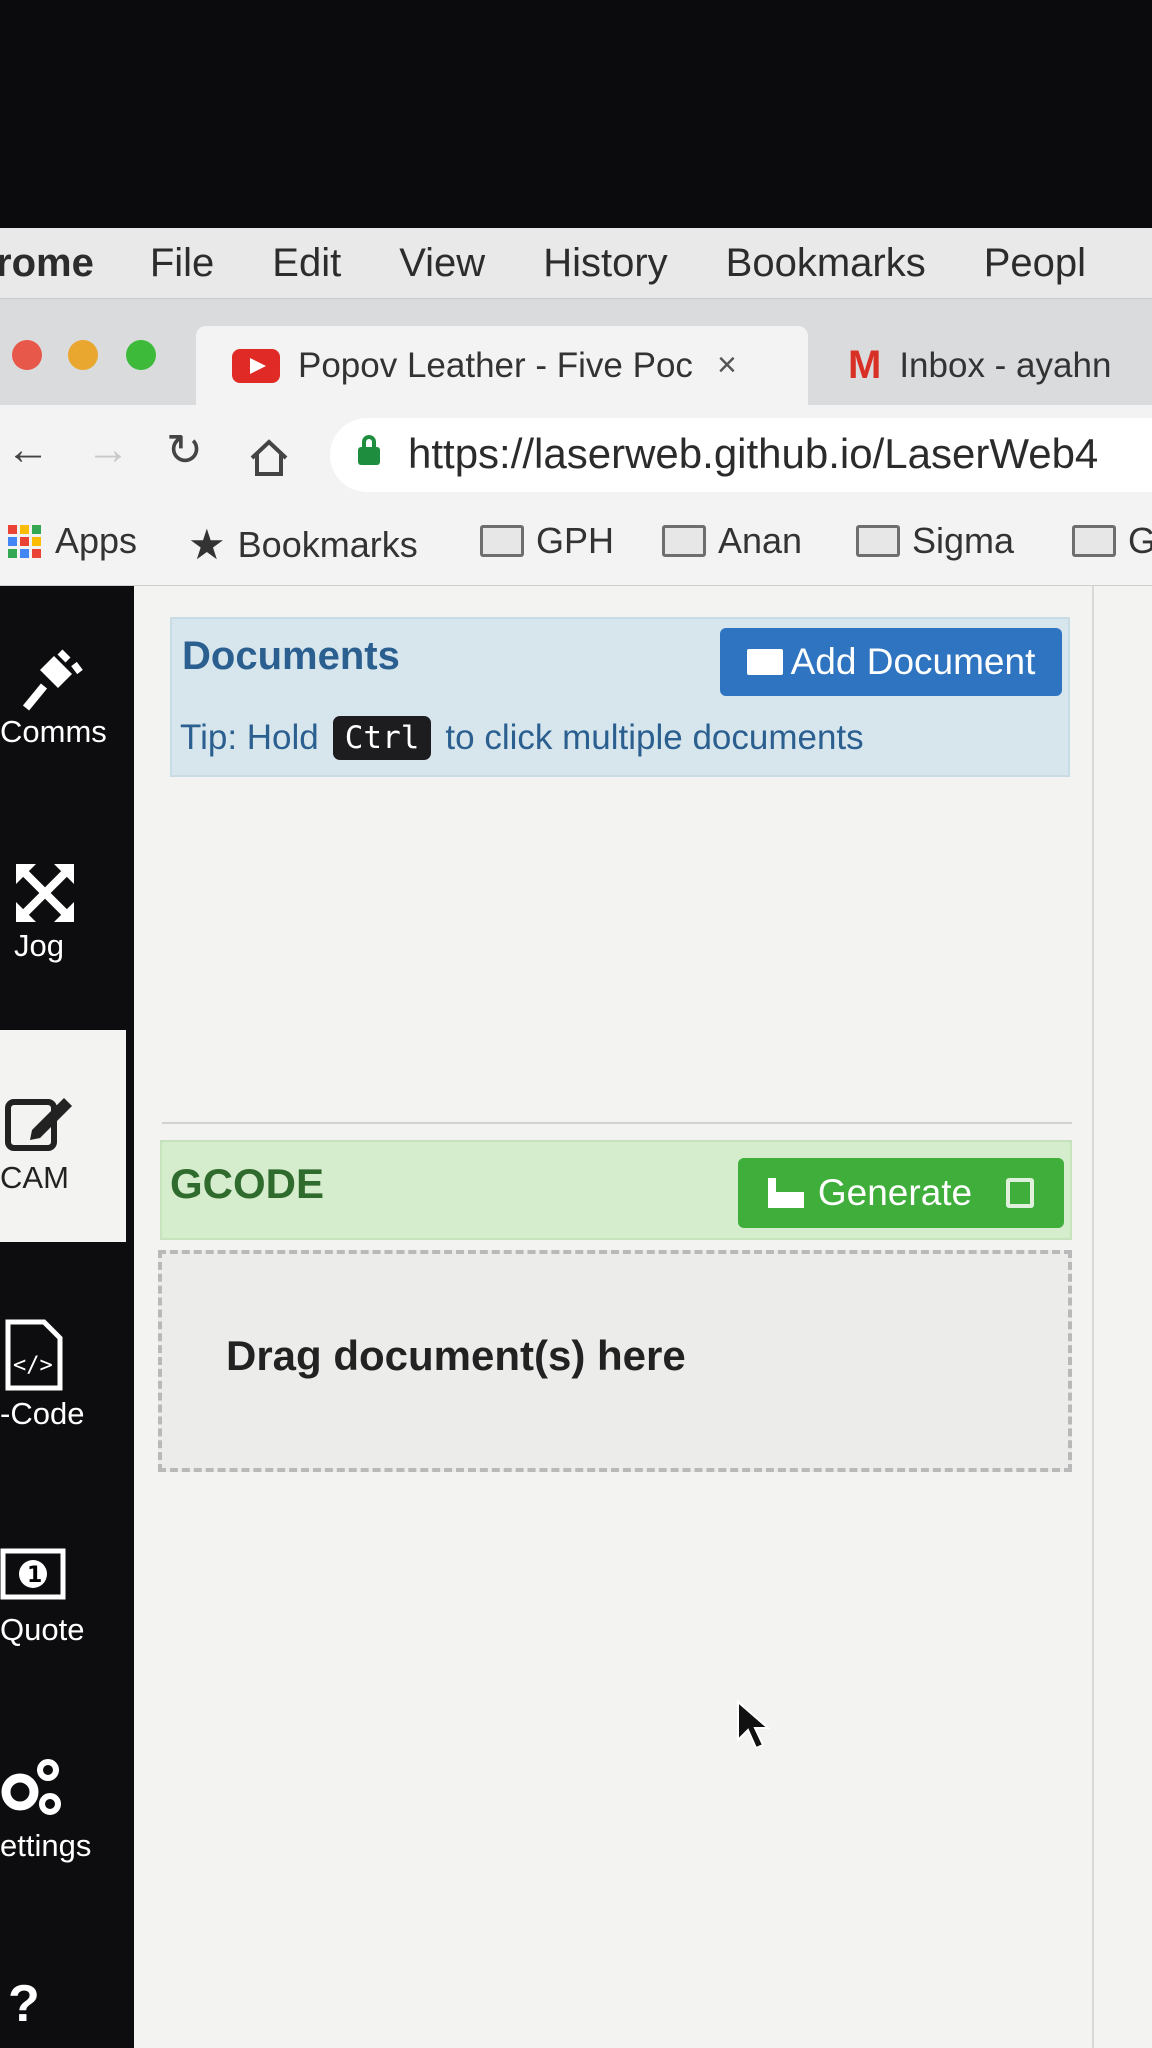 The width and height of the screenshot is (1152, 2048). What do you see at coordinates (727, 365) in the screenshot?
I see `tab-close-icon: ×` at bounding box center [727, 365].